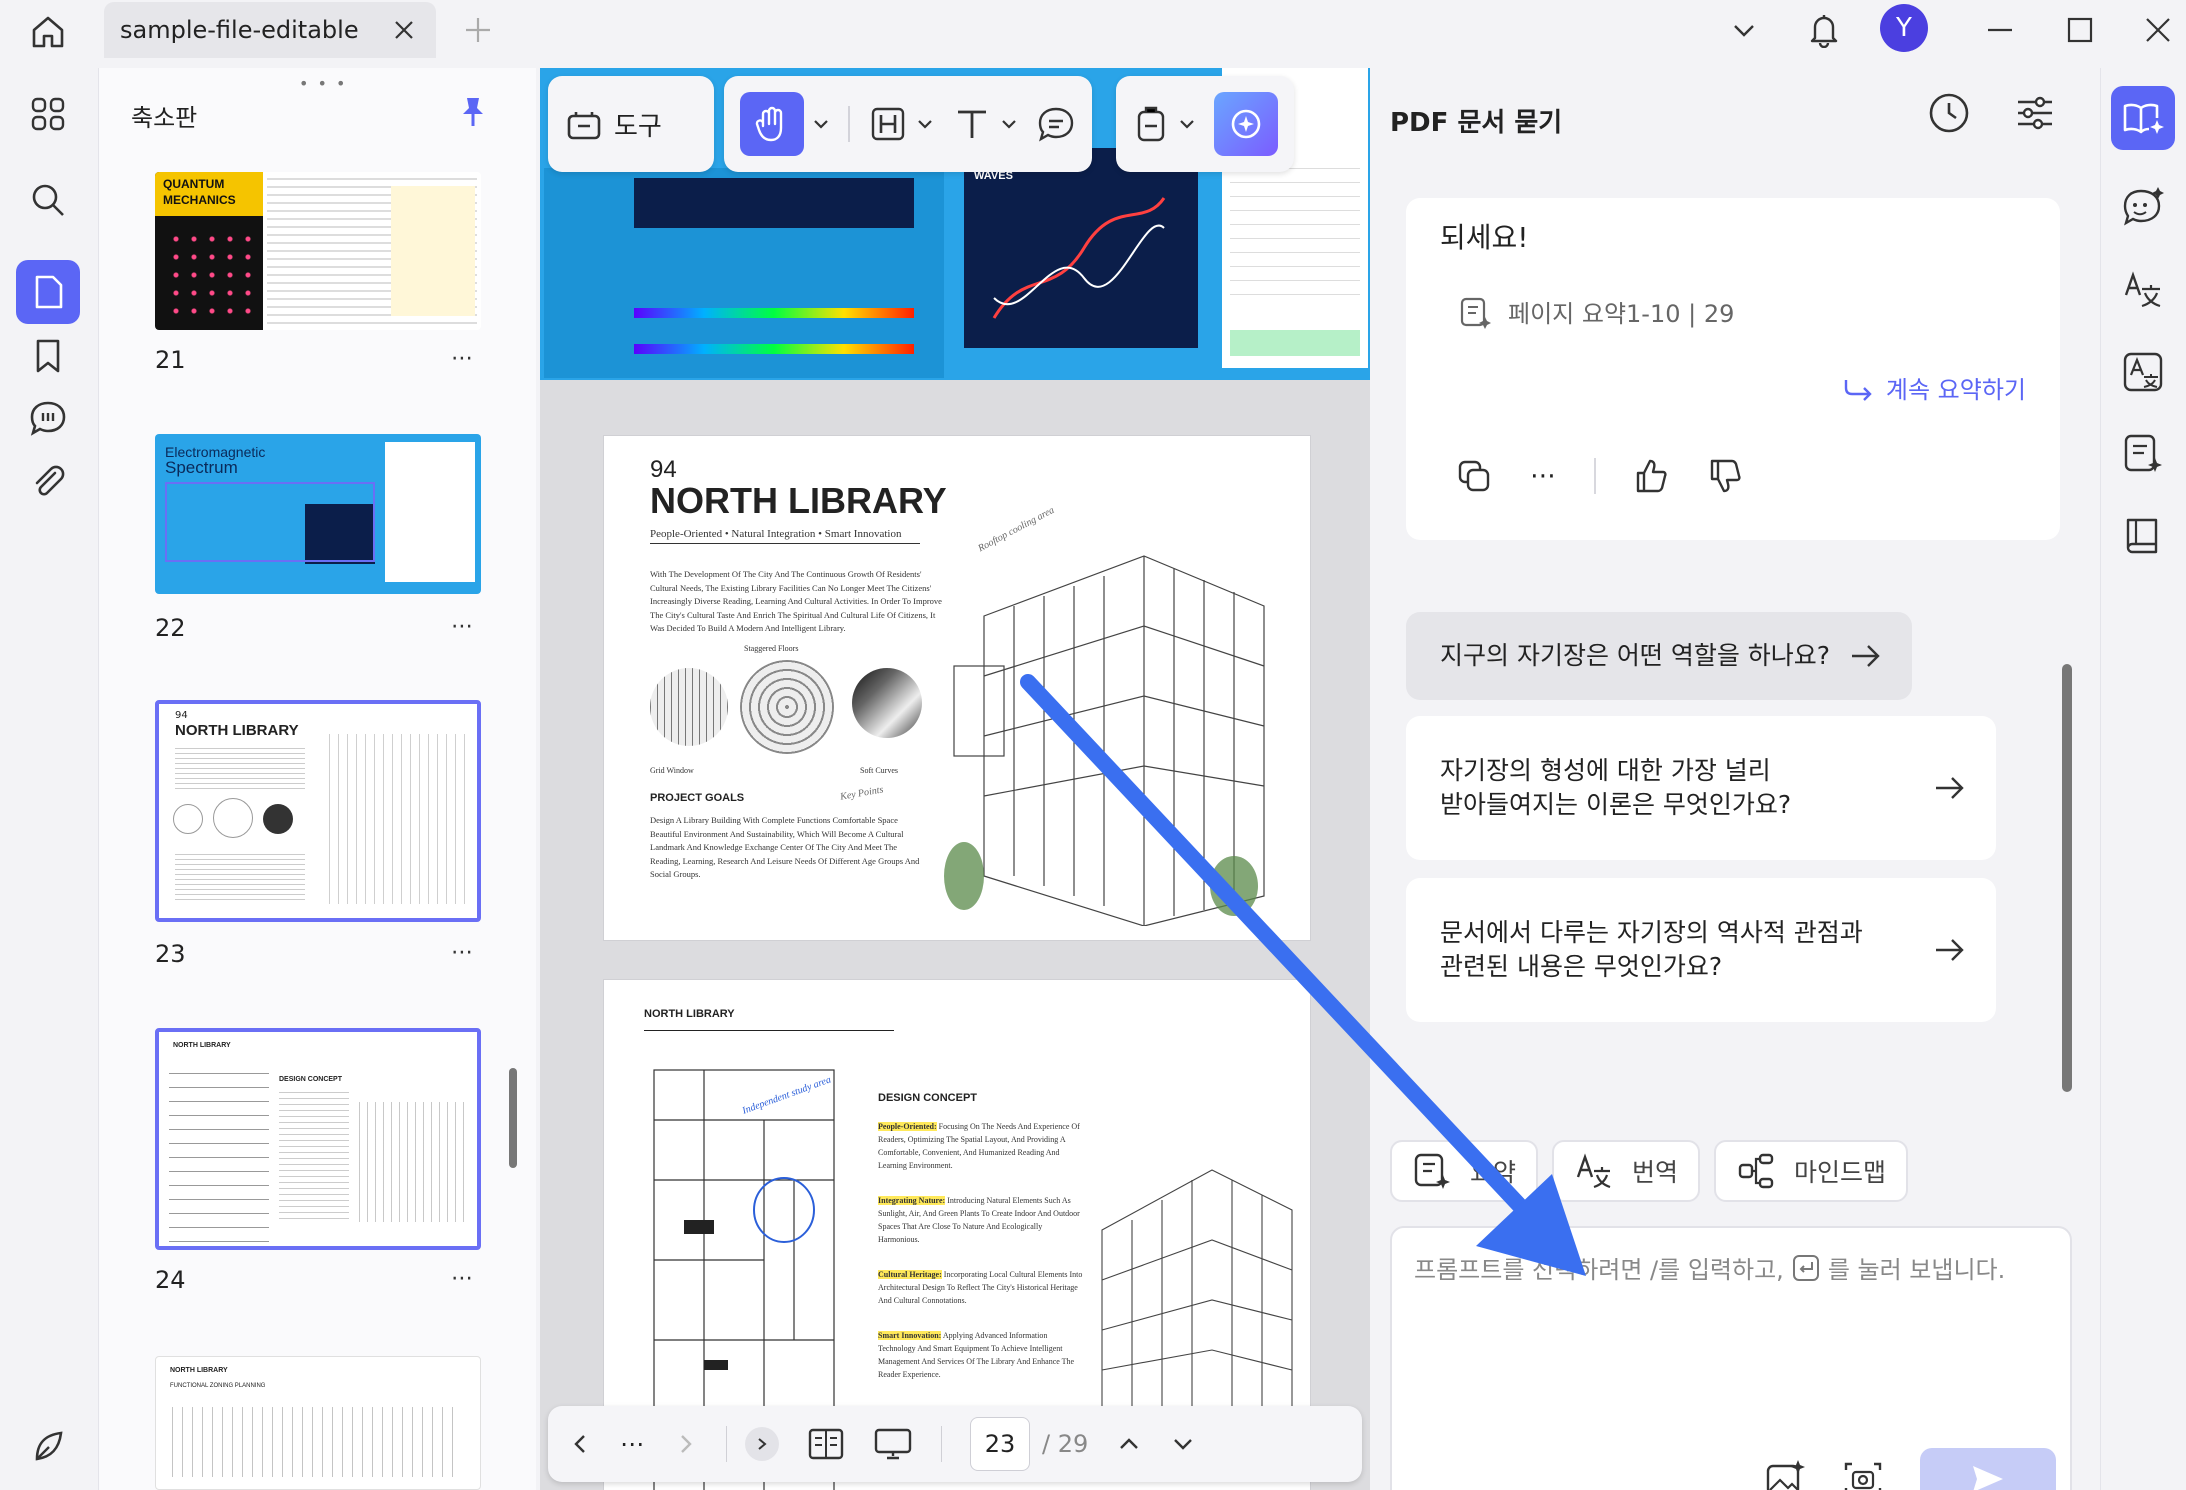 This screenshot has width=2186, height=1490. I want to click on translate-pdf-button, so click(2143, 290).